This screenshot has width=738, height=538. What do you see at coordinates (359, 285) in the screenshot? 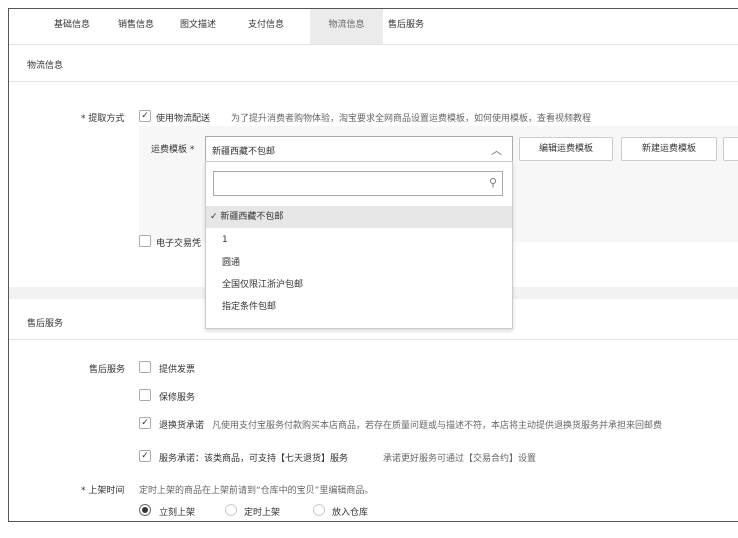
I see `dropdown-option: 全国仅限江浙沪包邮` at bounding box center [359, 285].